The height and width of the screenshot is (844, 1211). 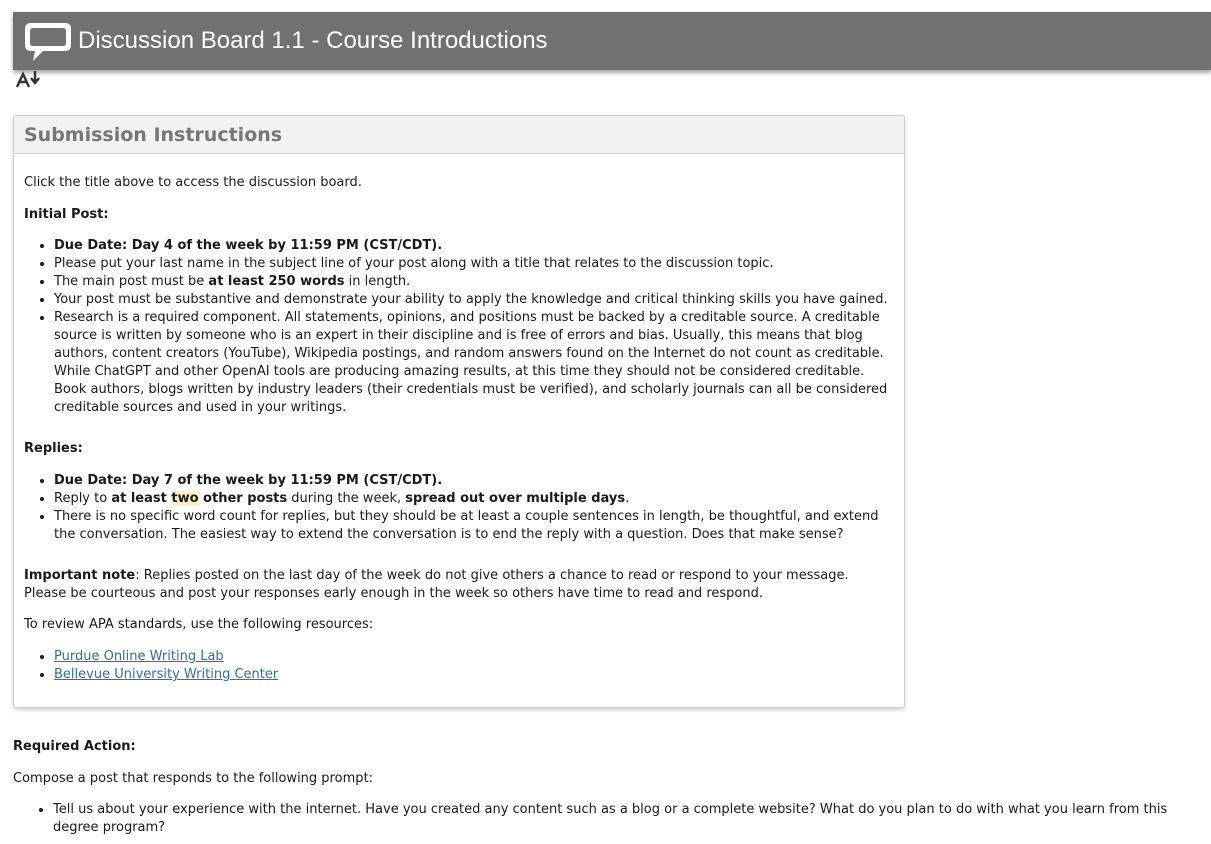 I want to click on highlighted-word: two, so click(x=185, y=498).